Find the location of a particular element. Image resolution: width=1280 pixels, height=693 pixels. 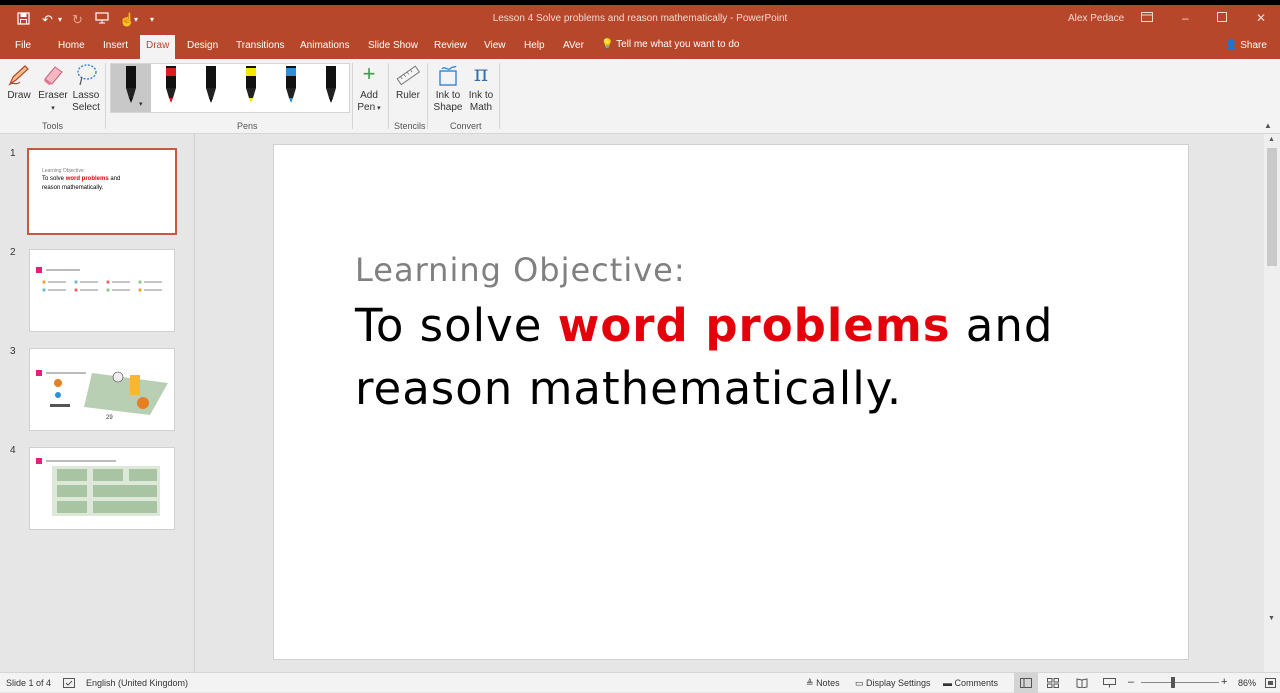

draw-tool-button: Draw is located at coordinates (19, 82).